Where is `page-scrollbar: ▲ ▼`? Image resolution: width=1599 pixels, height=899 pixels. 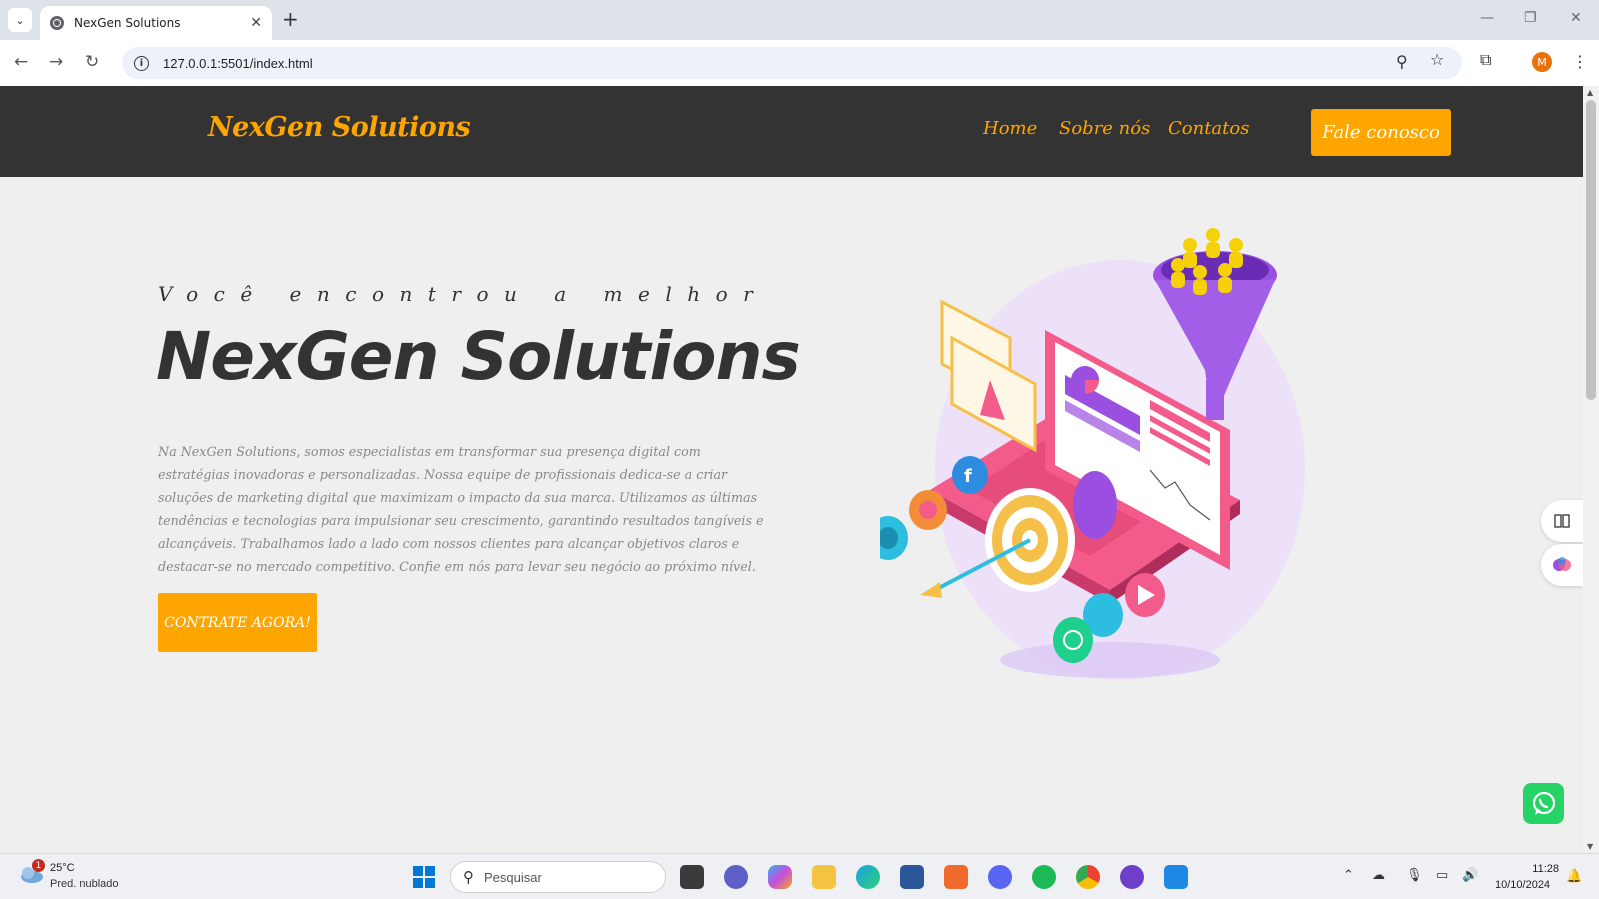 page-scrollbar: ▲ ▼ is located at coordinates (1591, 469).